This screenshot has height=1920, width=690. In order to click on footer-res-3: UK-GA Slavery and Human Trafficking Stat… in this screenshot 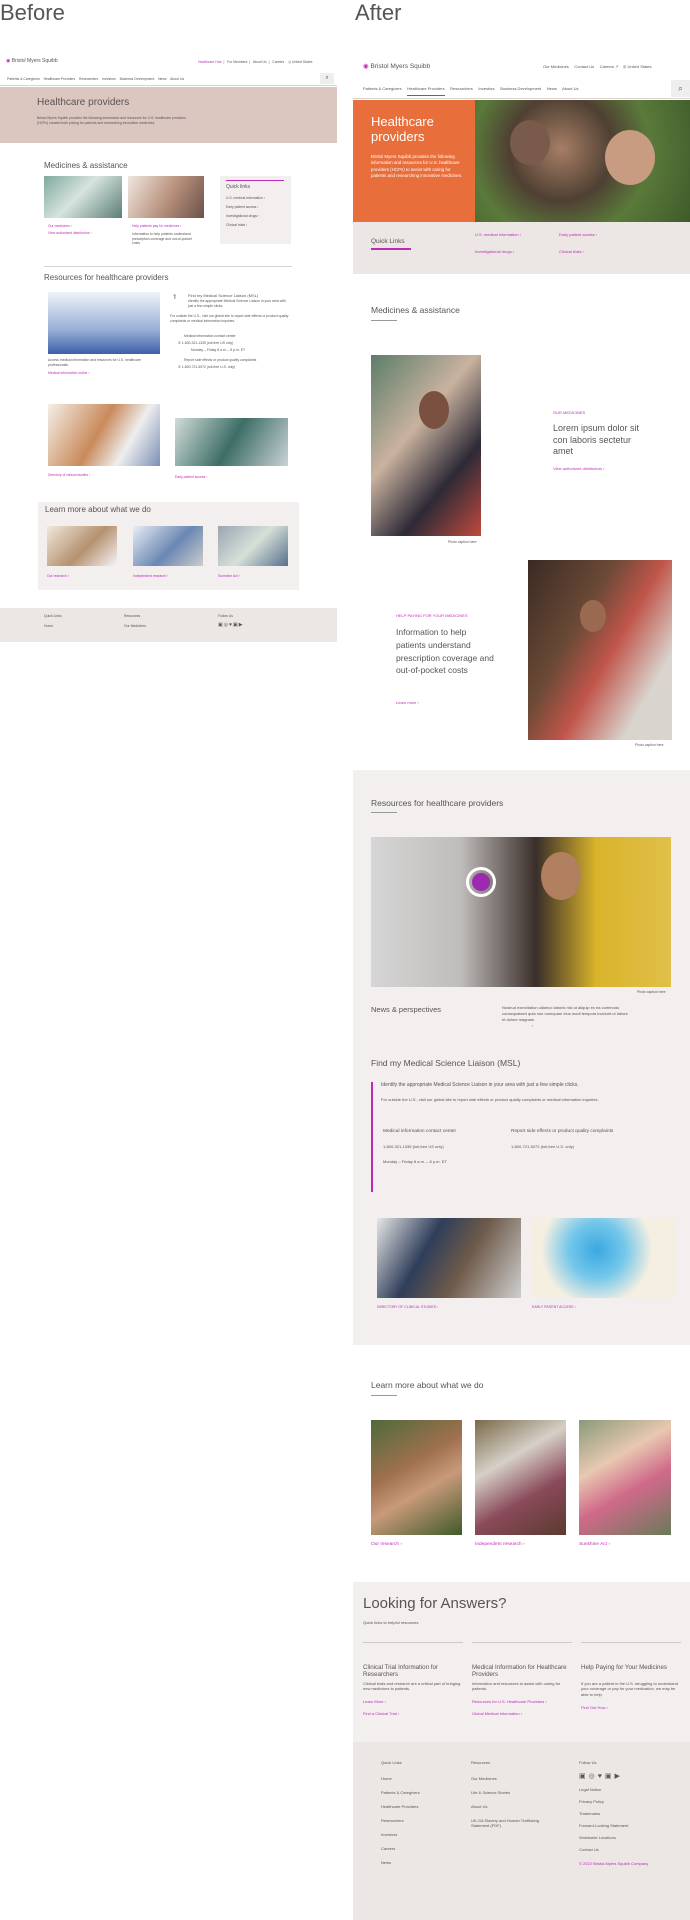, I will do `click(506, 1823)`.